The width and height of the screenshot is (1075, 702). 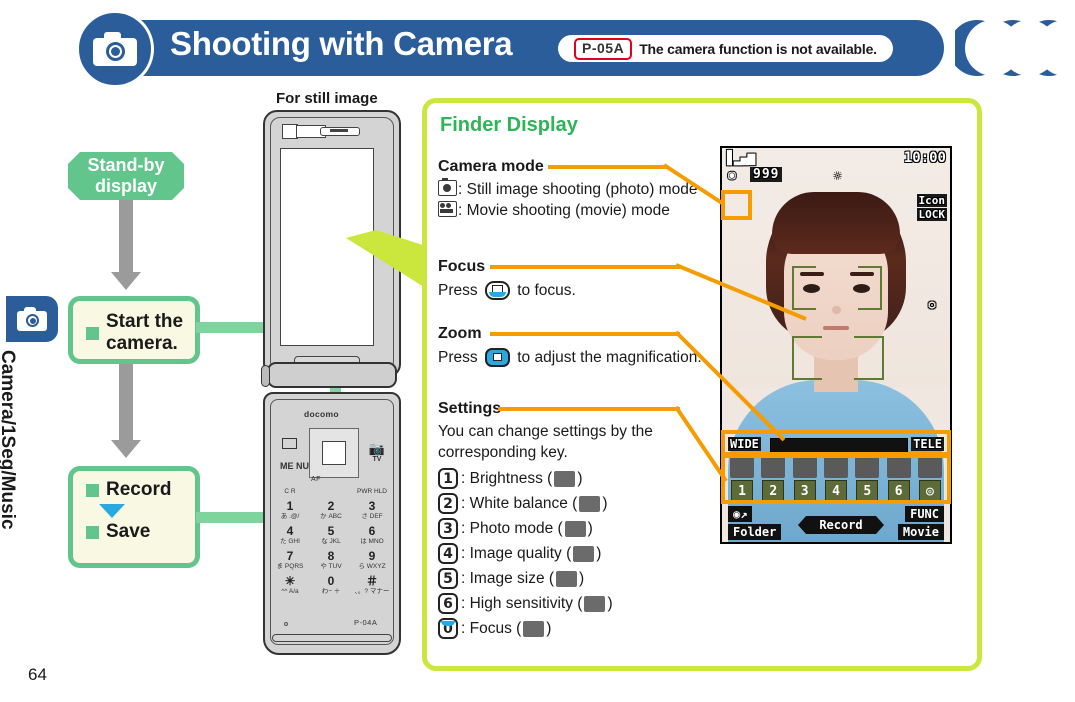 I want to click on phone-key-row-top: C R PWR HLD, so click(x=331, y=492).